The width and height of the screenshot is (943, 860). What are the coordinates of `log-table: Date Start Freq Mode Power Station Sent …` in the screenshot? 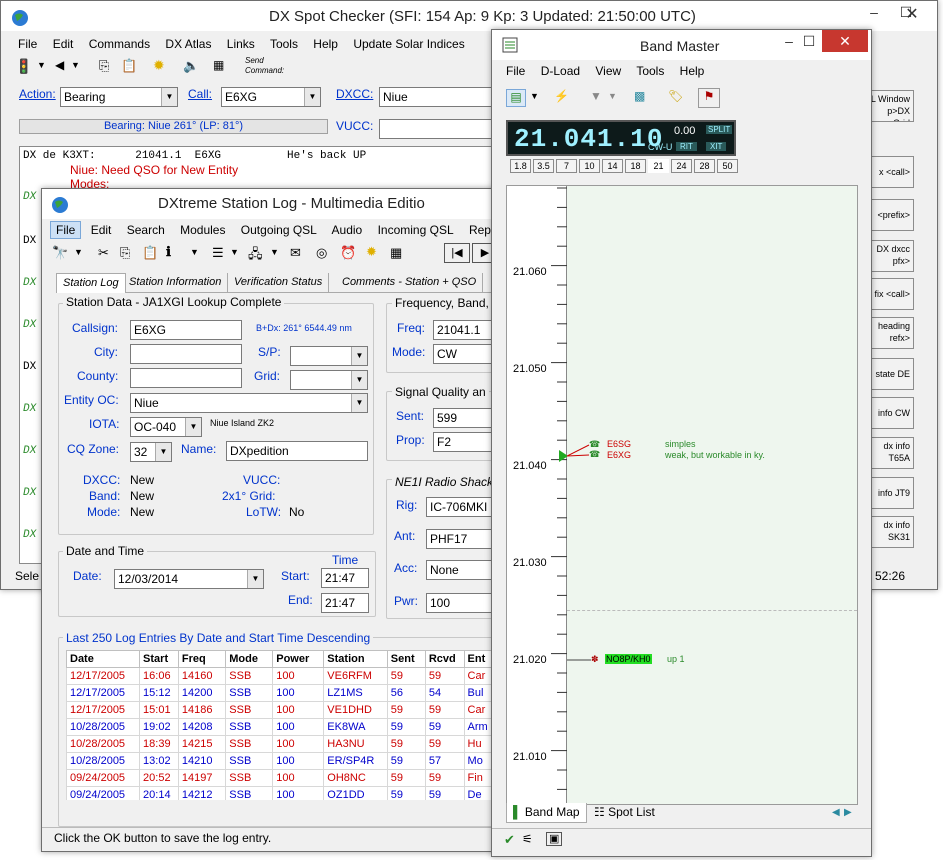 It's located at (280, 725).